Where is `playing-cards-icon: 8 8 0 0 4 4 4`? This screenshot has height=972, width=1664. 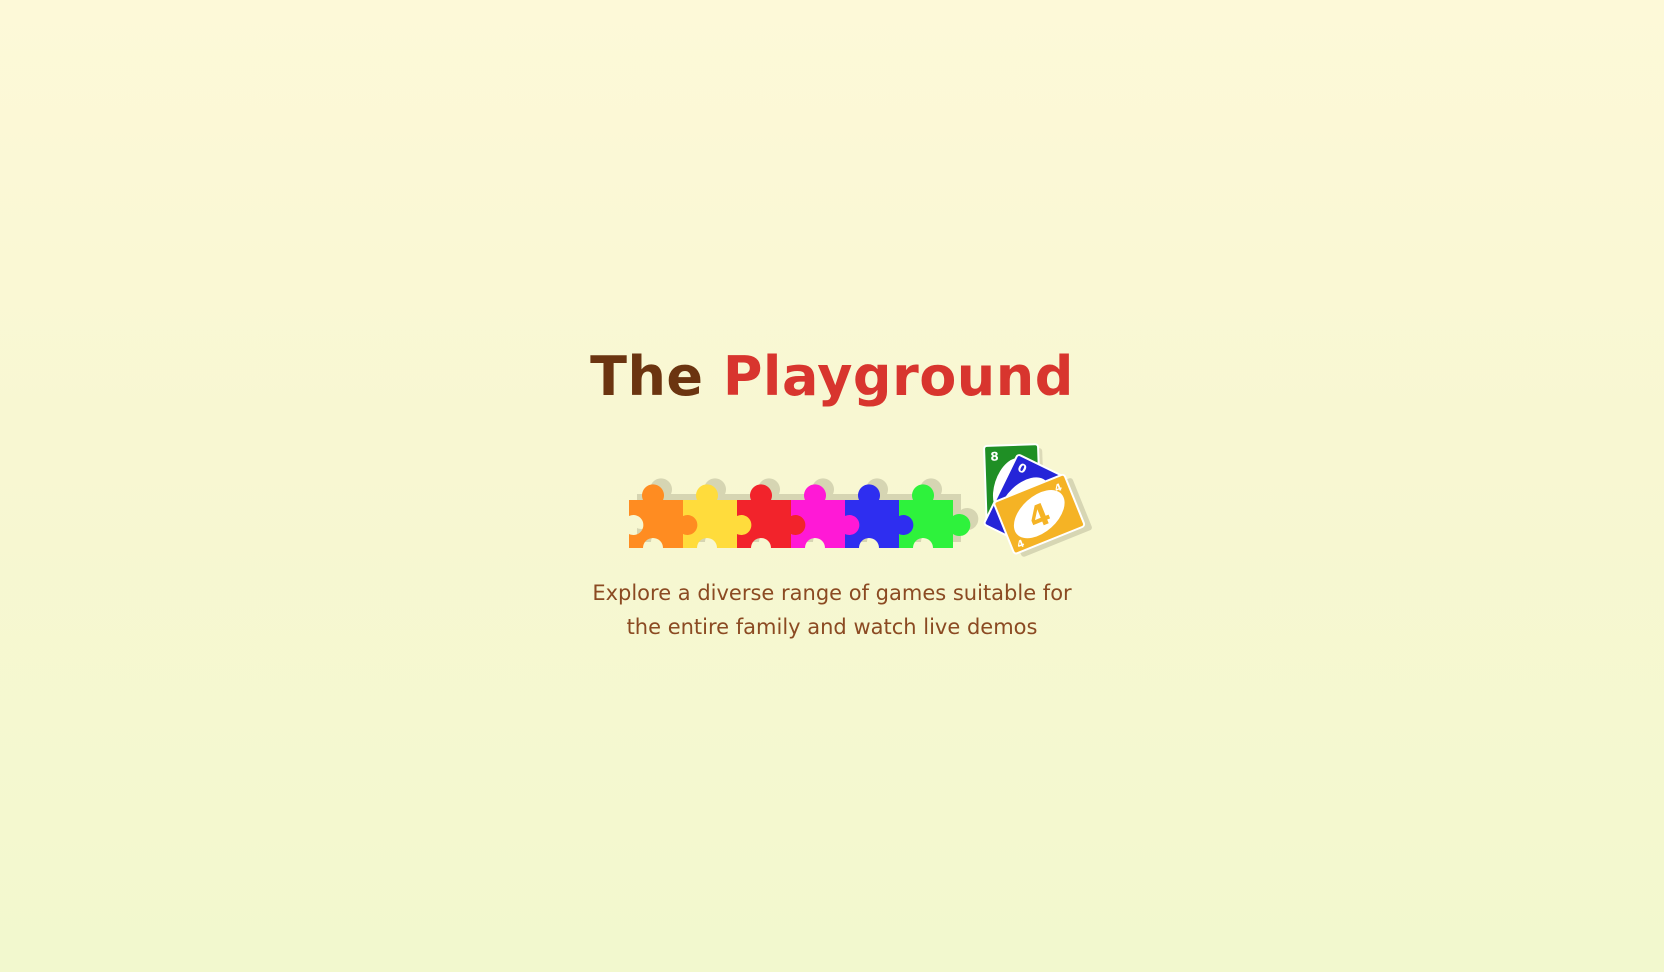
playing-cards-icon: 8 8 0 0 4 4 4 is located at coordinates (1037, 500).